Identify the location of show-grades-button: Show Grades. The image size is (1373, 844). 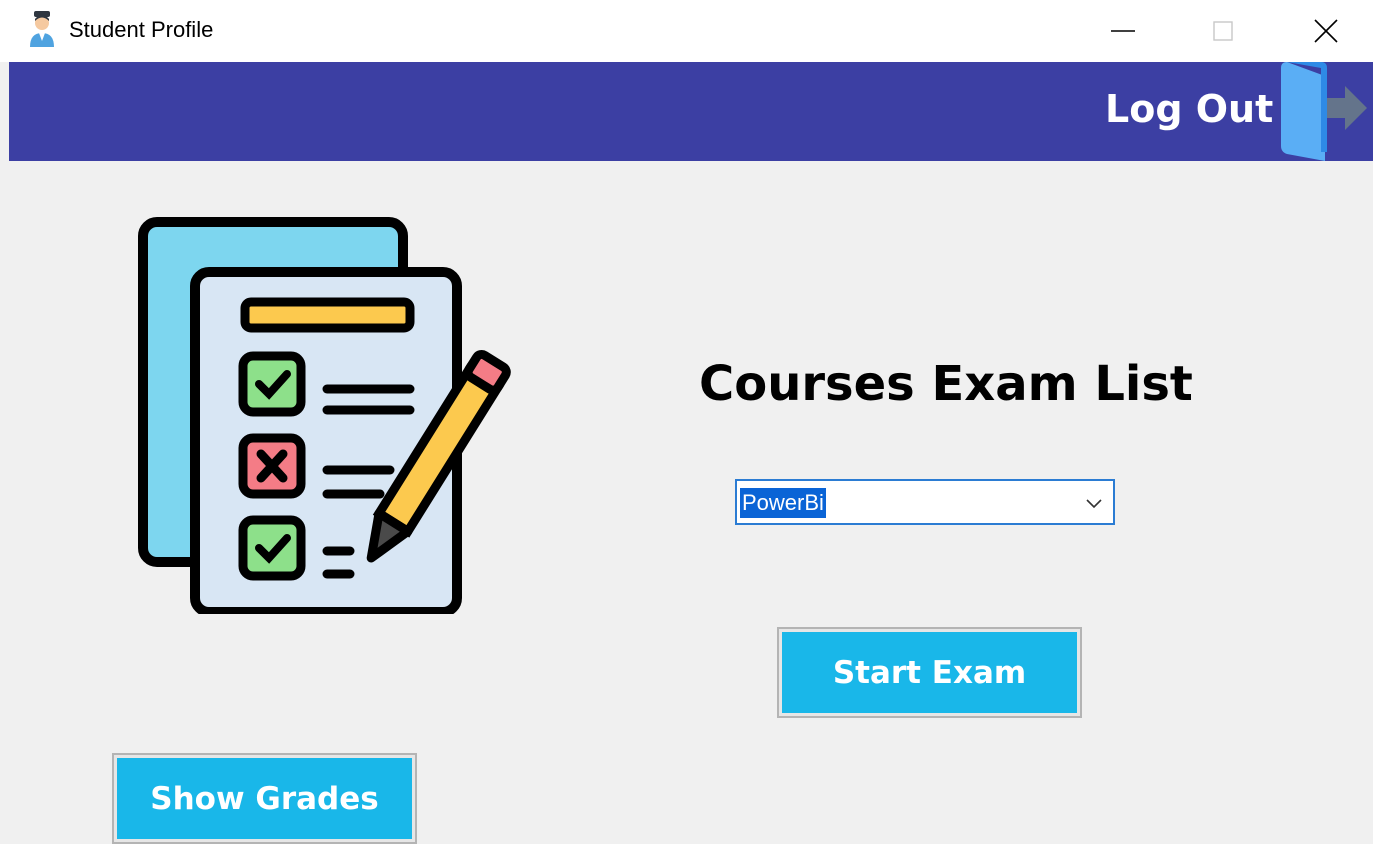
(264, 798).